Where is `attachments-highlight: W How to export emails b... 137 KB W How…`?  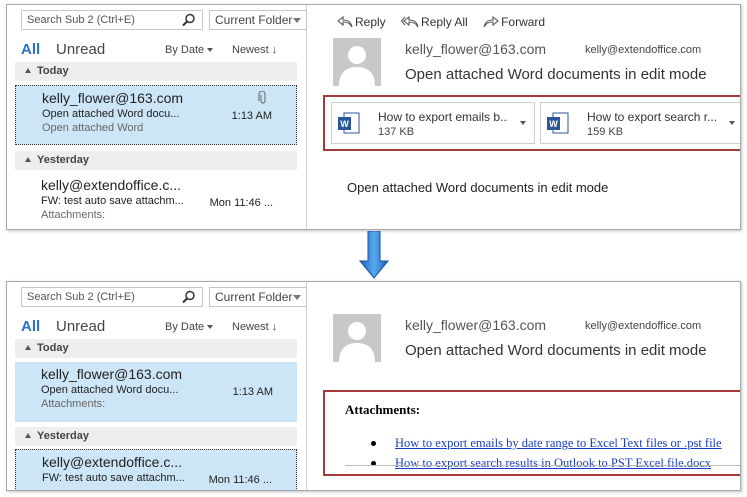 attachments-highlight: W How to export emails b... 137 KB W How… is located at coordinates (531, 123).